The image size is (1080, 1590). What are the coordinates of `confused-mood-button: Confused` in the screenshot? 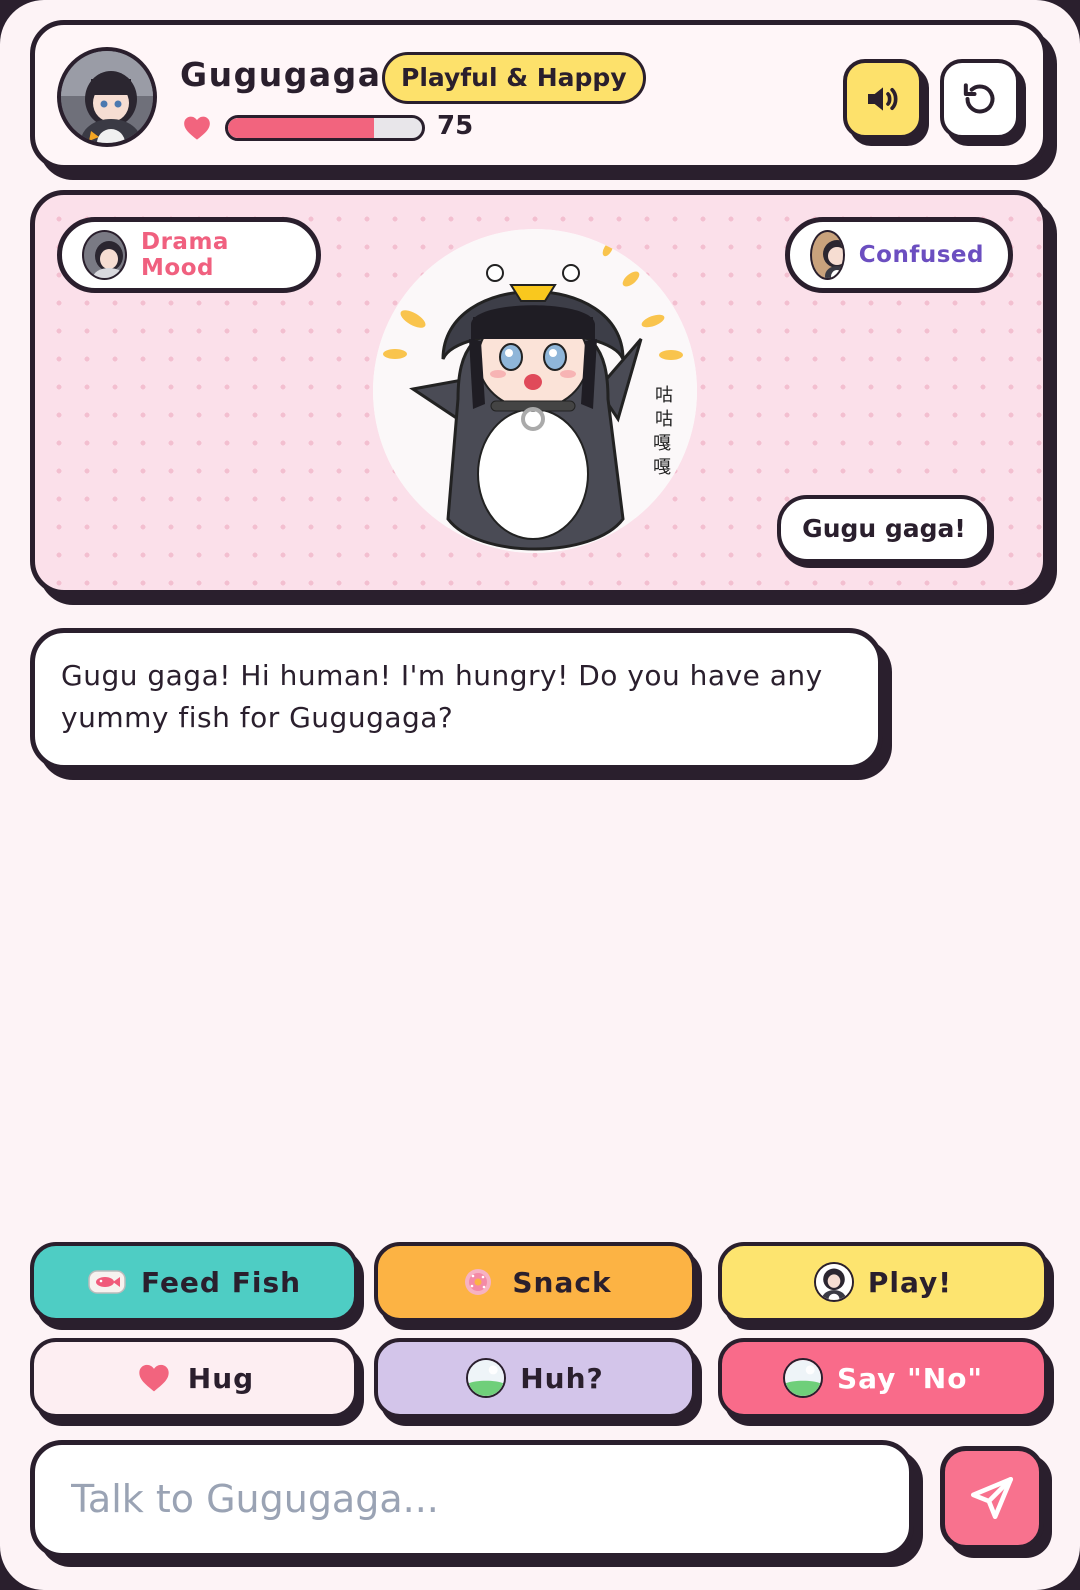 It's located at (899, 255).